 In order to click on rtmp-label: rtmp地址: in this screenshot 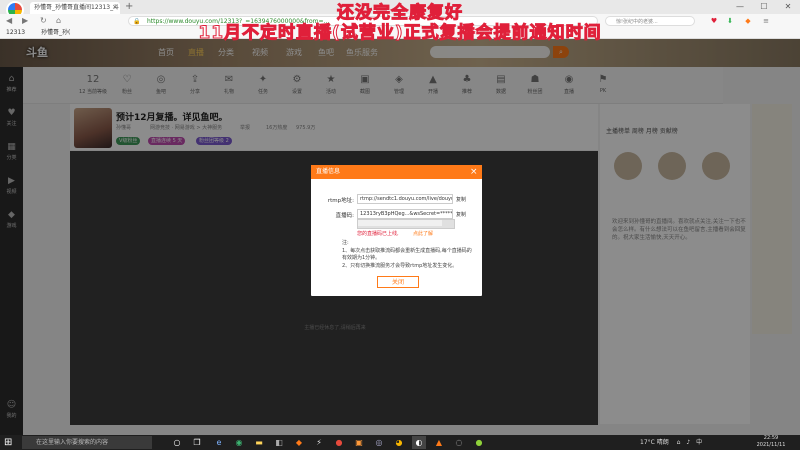, I will do `click(340, 201)`.